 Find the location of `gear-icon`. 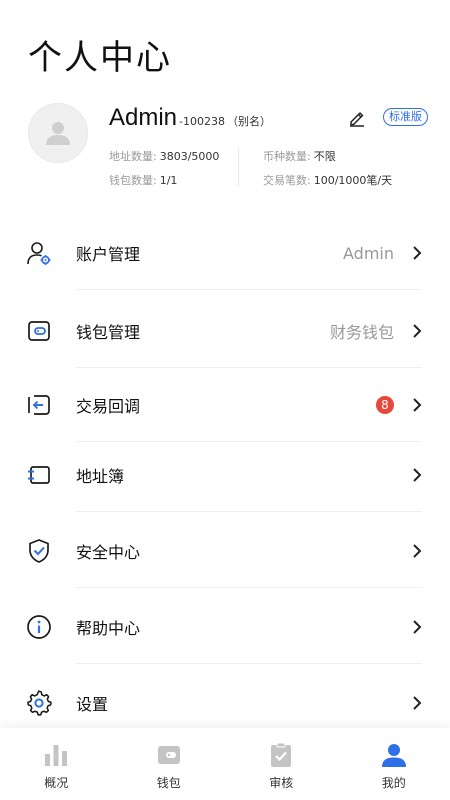

gear-icon is located at coordinates (39, 703).